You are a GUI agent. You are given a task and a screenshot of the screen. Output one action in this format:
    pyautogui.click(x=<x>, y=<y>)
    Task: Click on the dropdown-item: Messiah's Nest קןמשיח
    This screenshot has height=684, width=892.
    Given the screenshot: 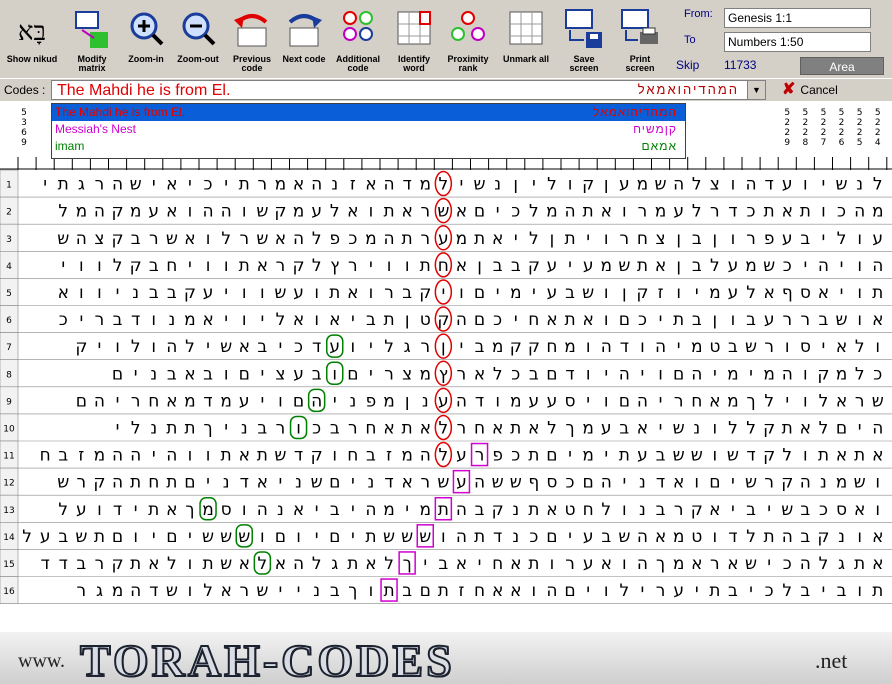 What is the action you would take?
    pyautogui.click(x=368, y=129)
    